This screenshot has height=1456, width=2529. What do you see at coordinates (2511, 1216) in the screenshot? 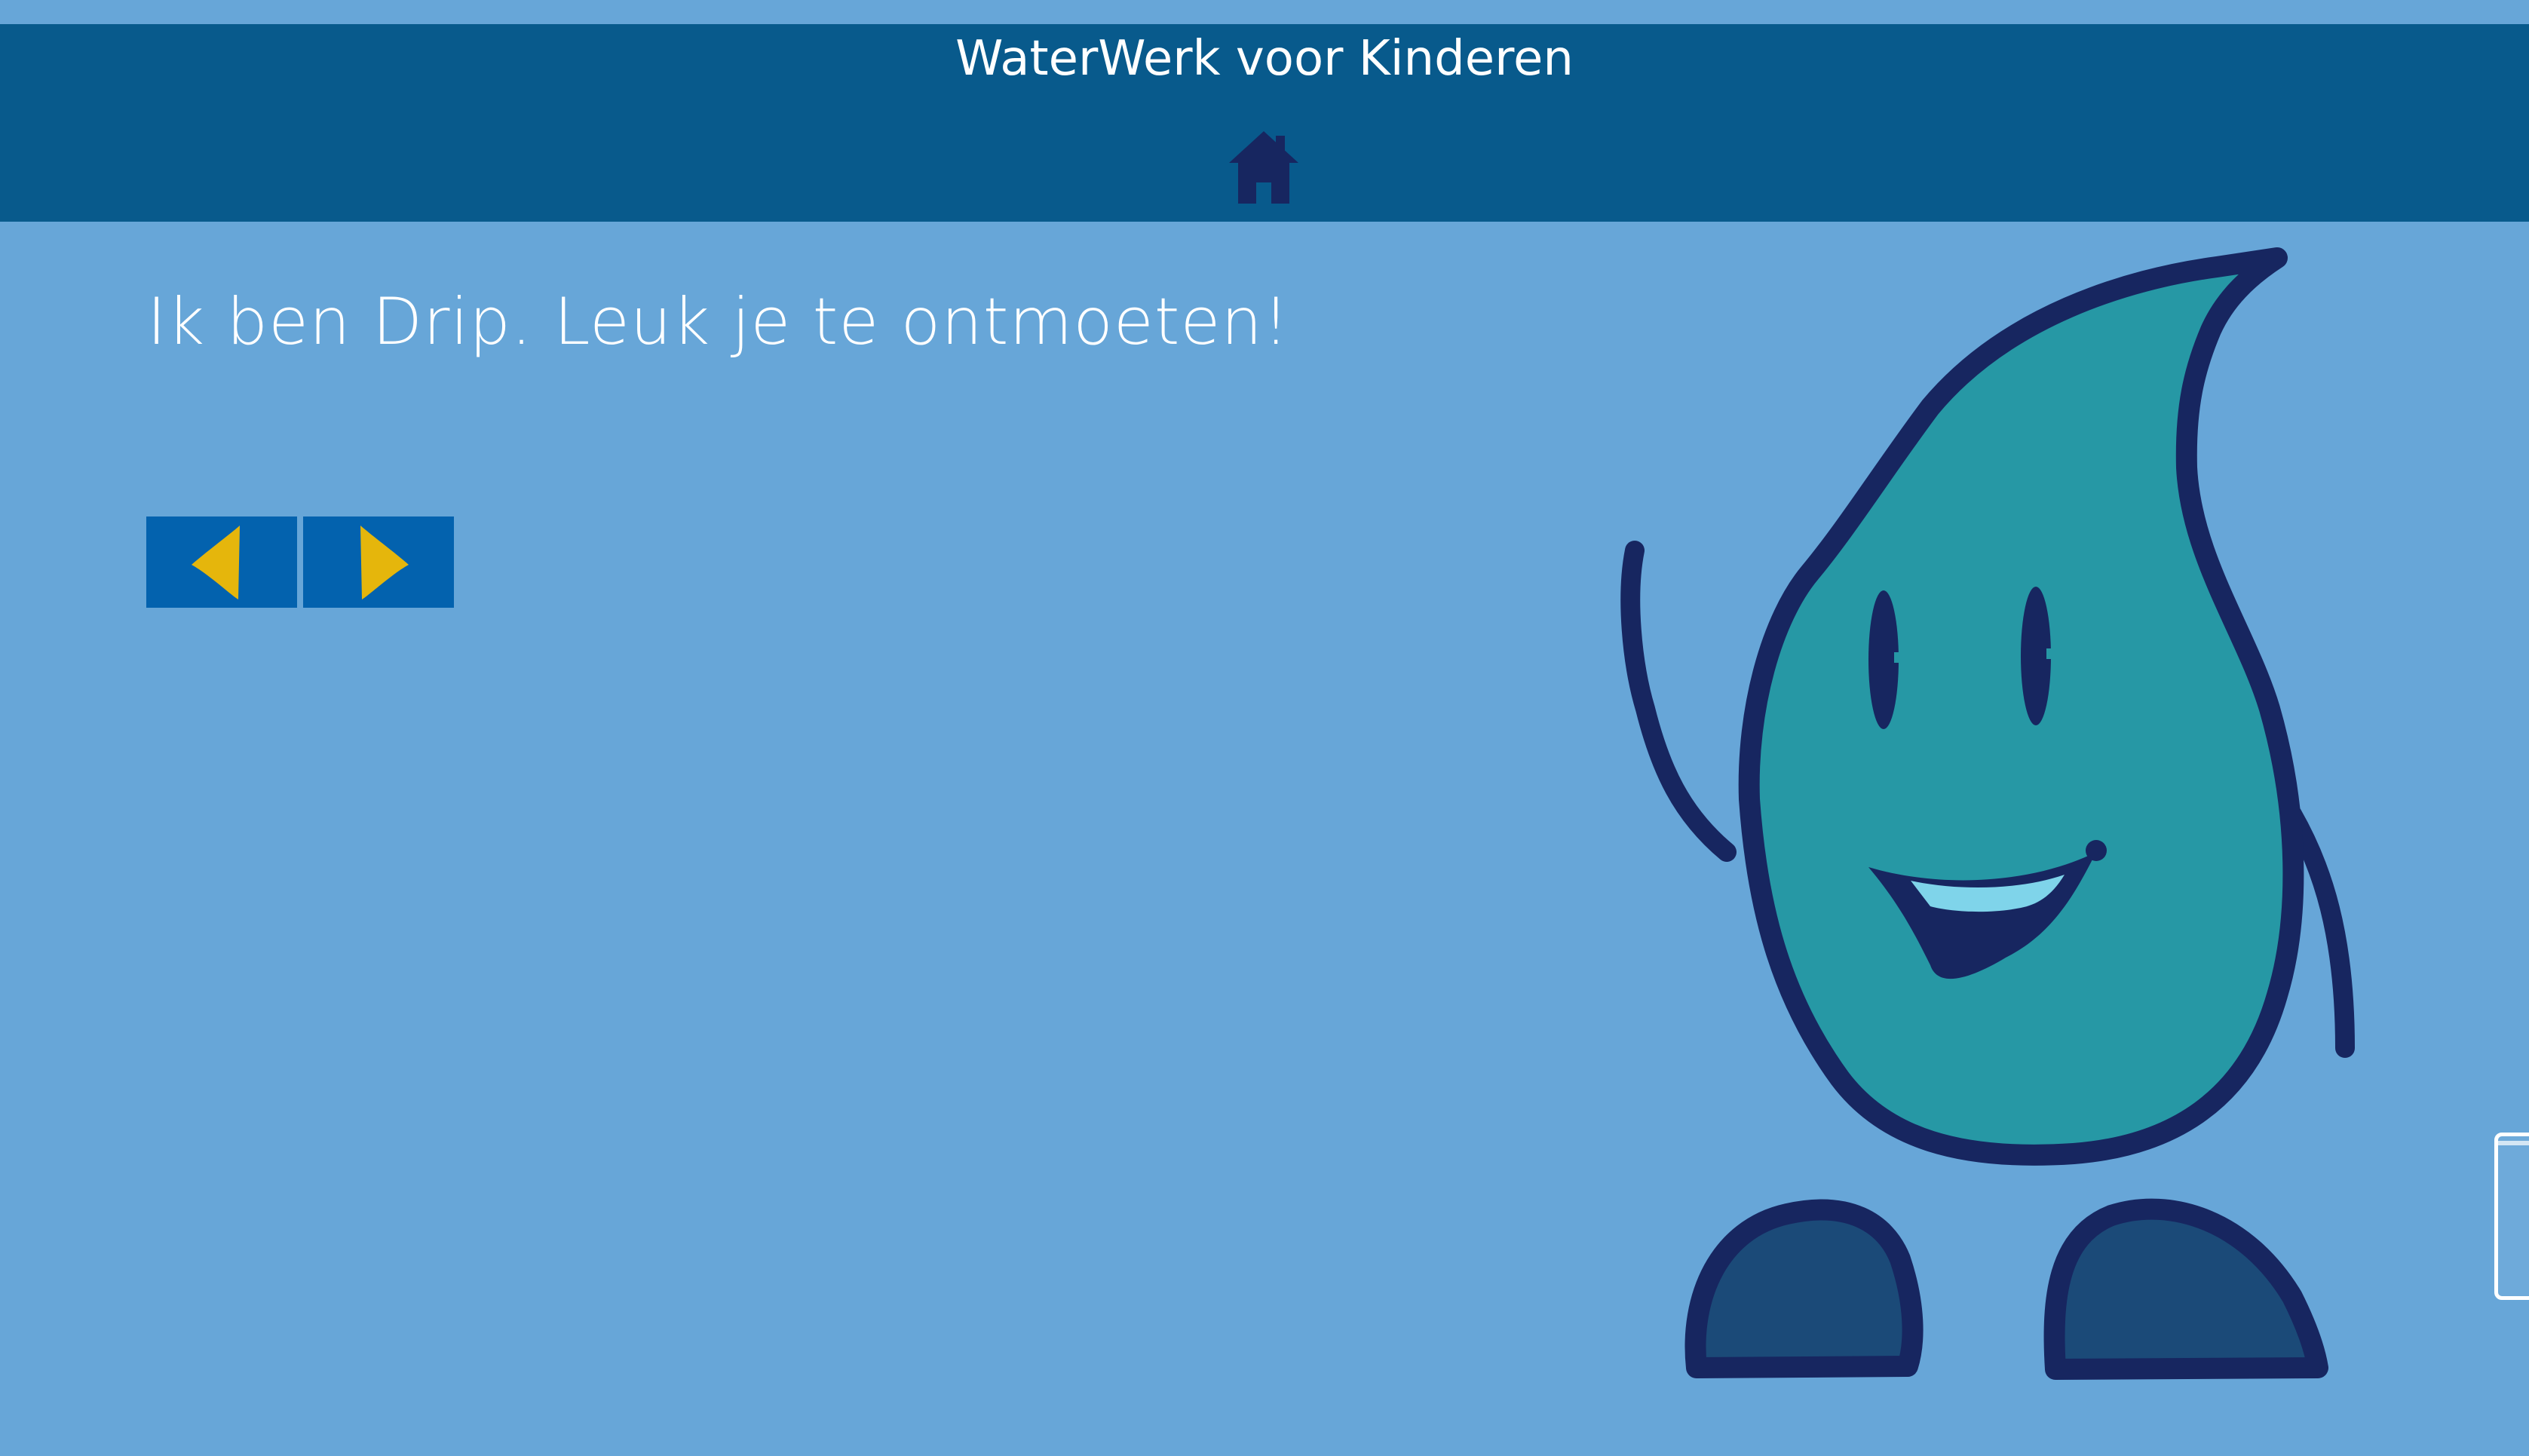
I see `side-widget-tab` at bounding box center [2511, 1216].